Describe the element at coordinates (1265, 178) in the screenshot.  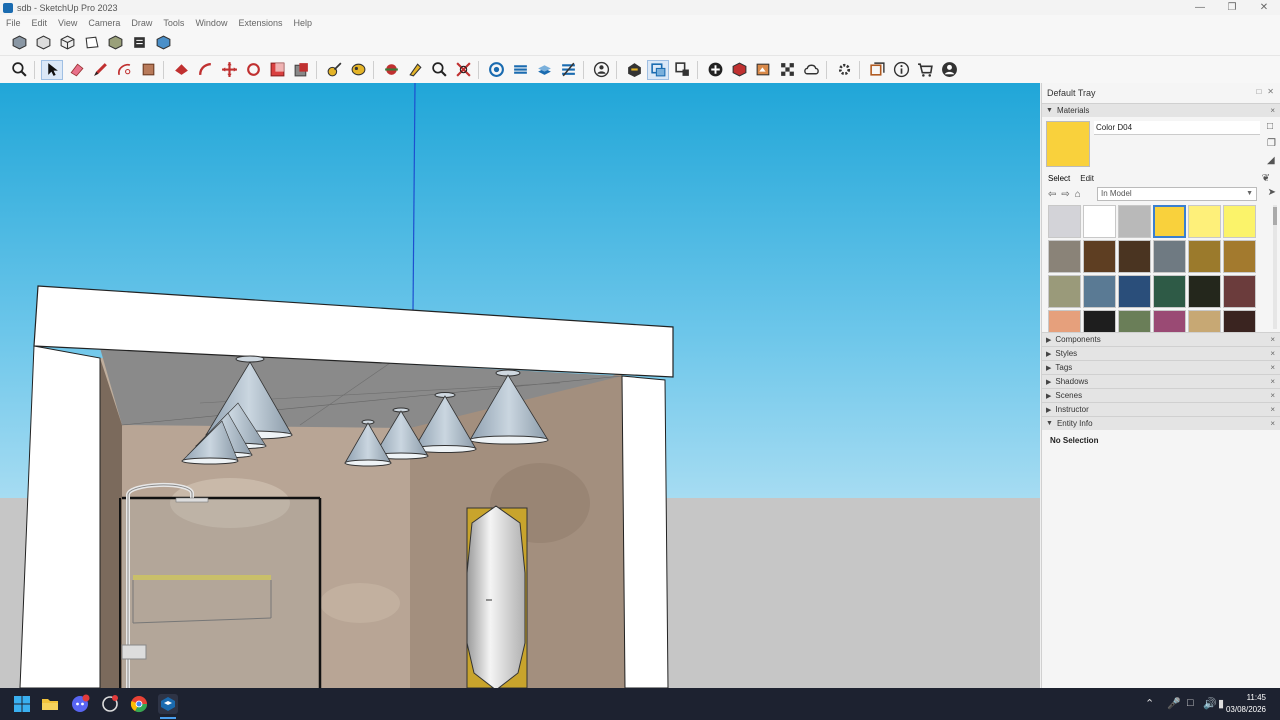
I see `eyedropper-icon: ❦` at that location.